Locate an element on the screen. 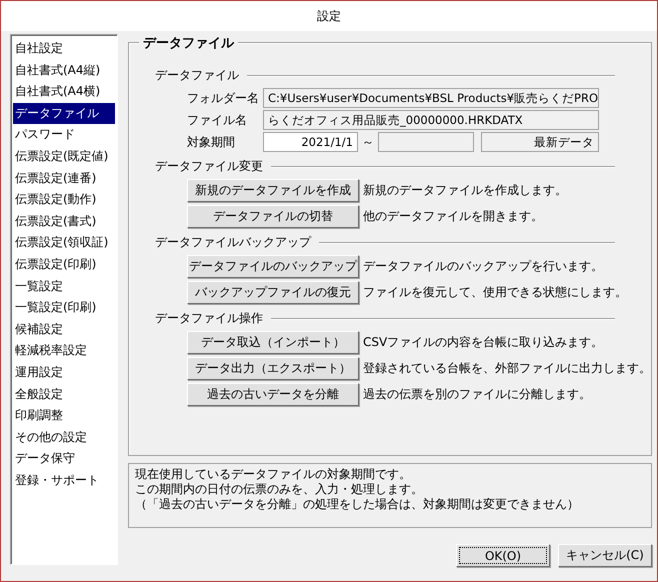 The width and height of the screenshot is (658, 582). field-label: フォルダー名 is located at coordinates (223, 98).